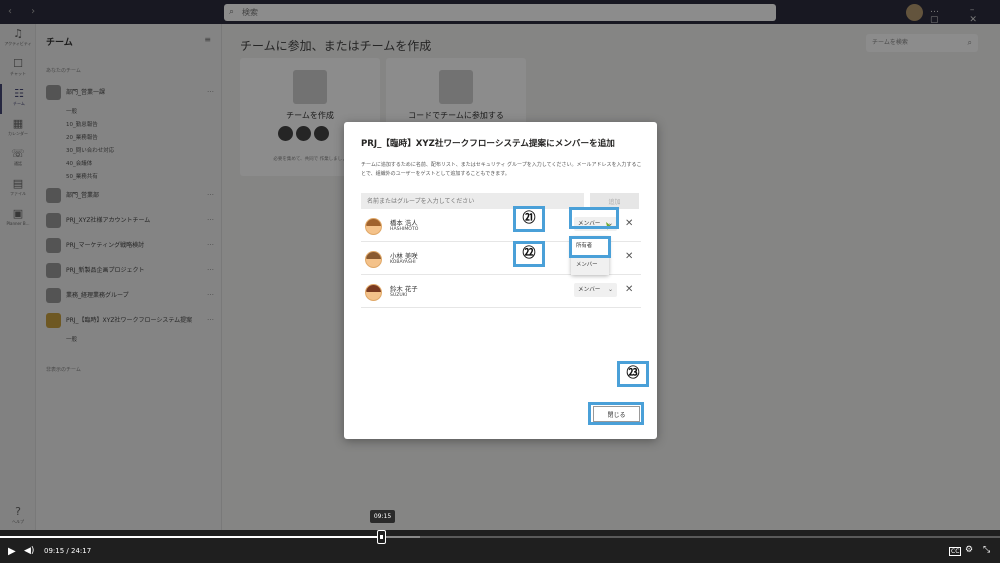 This screenshot has width=1000, height=563. Describe the element at coordinates (529, 219) in the screenshot. I see `callout-21: ㉑` at that location.